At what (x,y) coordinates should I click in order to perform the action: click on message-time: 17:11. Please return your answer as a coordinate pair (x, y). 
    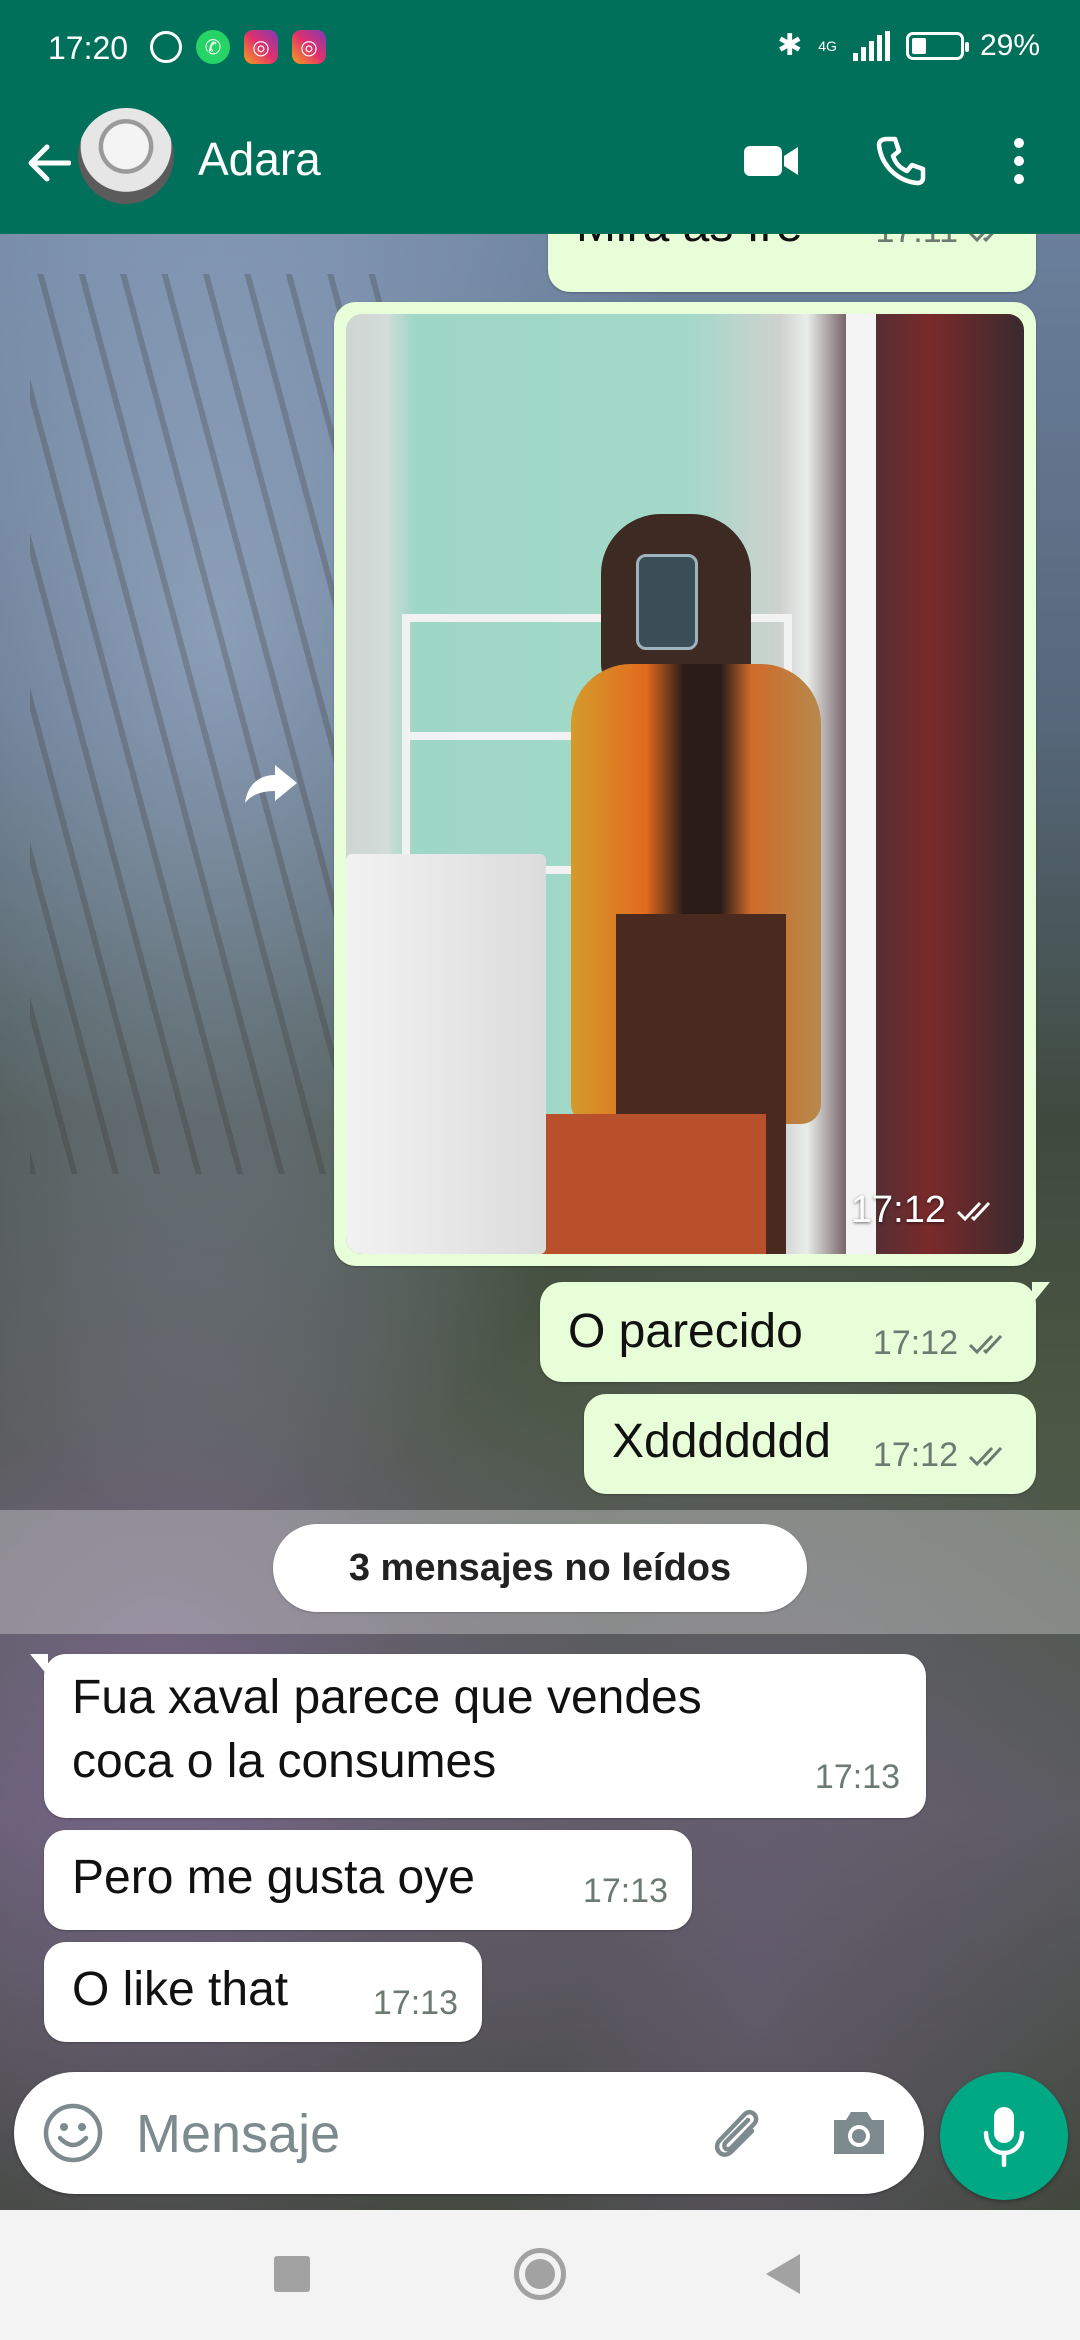
    Looking at the image, I should click on (916, 242).